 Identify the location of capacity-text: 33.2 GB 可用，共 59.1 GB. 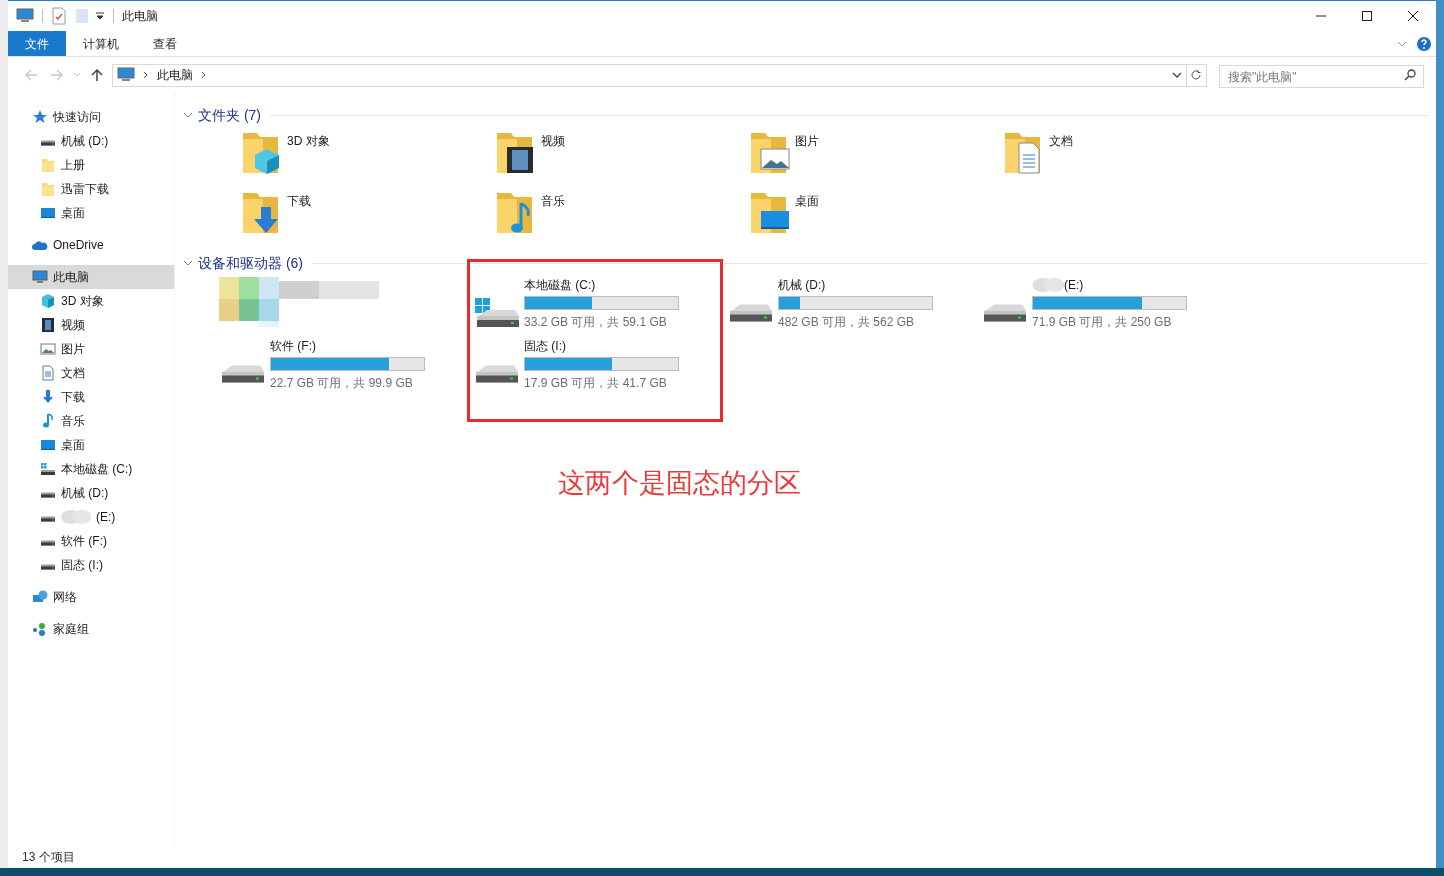
(596, 322).